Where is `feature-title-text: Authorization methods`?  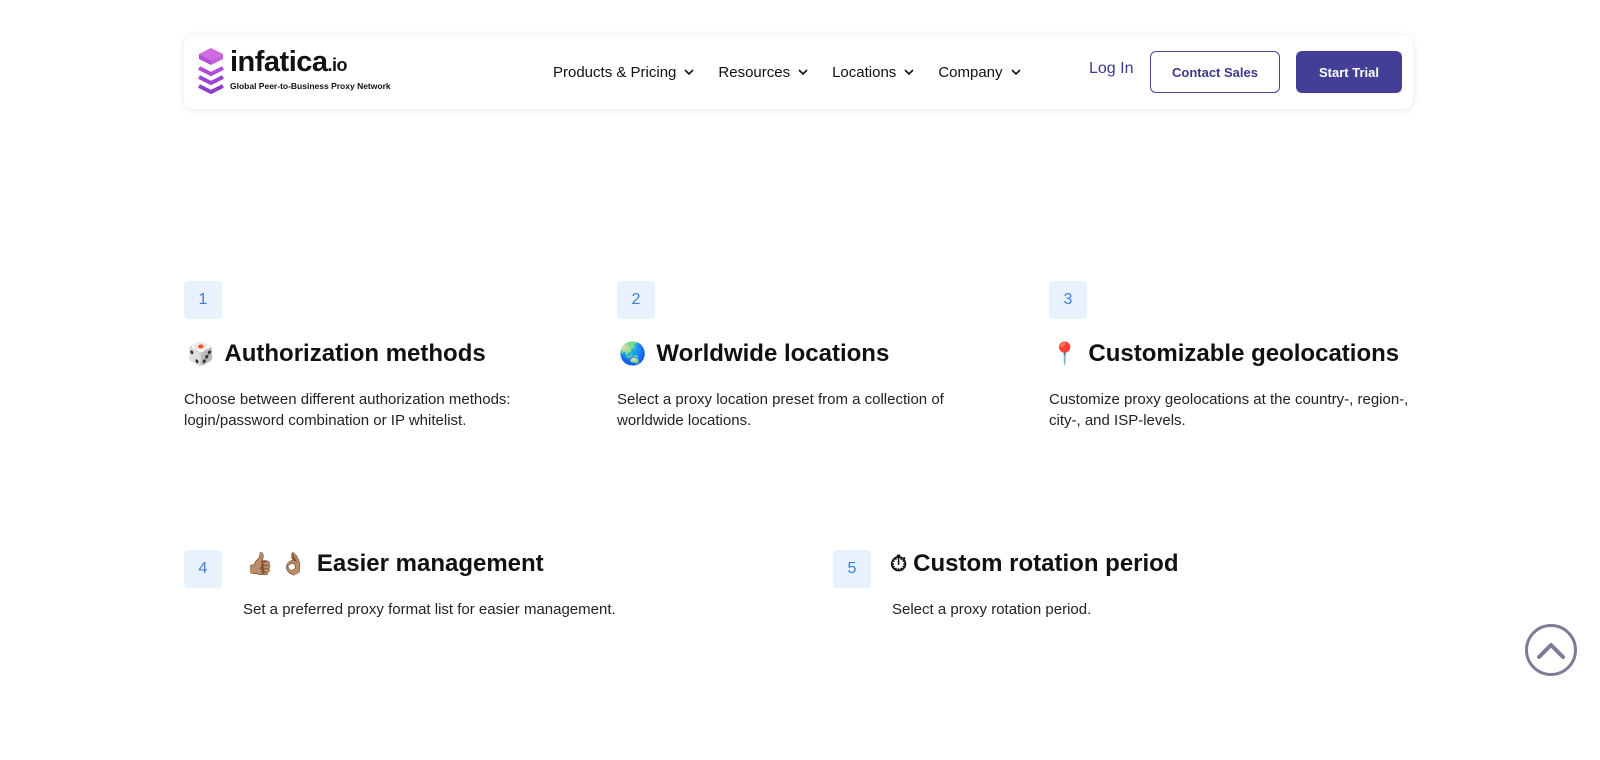
feature-title-text: Authorization methods is located at coordinates (355, 353).